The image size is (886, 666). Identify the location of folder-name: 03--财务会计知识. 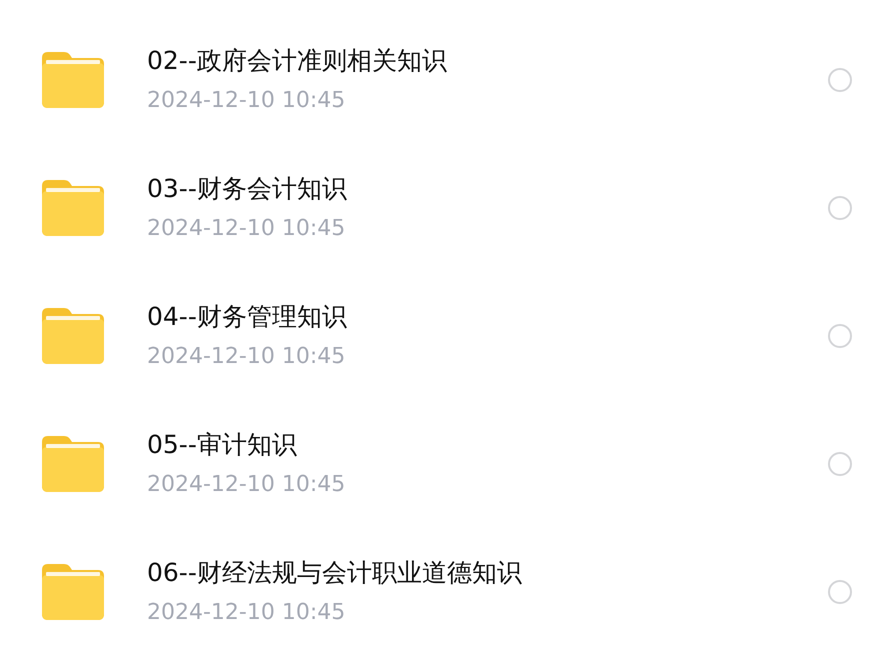
(247, 189).